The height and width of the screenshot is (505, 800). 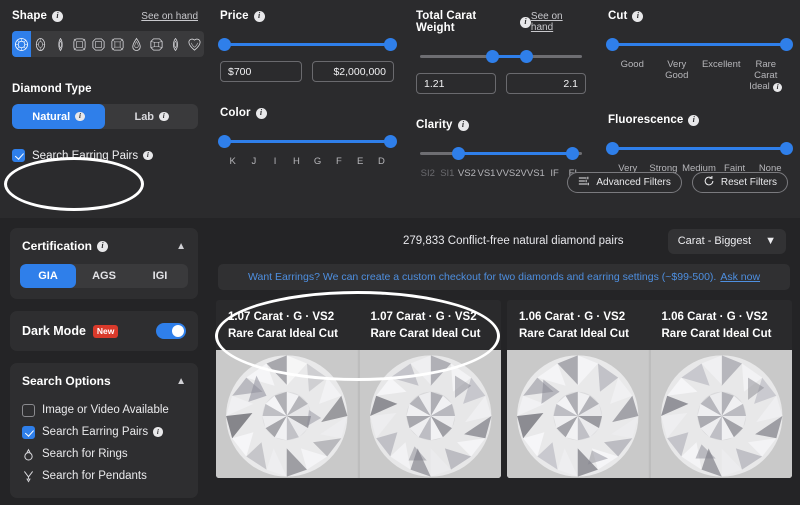 I want to click on color-slider-max-handle, so click(x=390, y=141).